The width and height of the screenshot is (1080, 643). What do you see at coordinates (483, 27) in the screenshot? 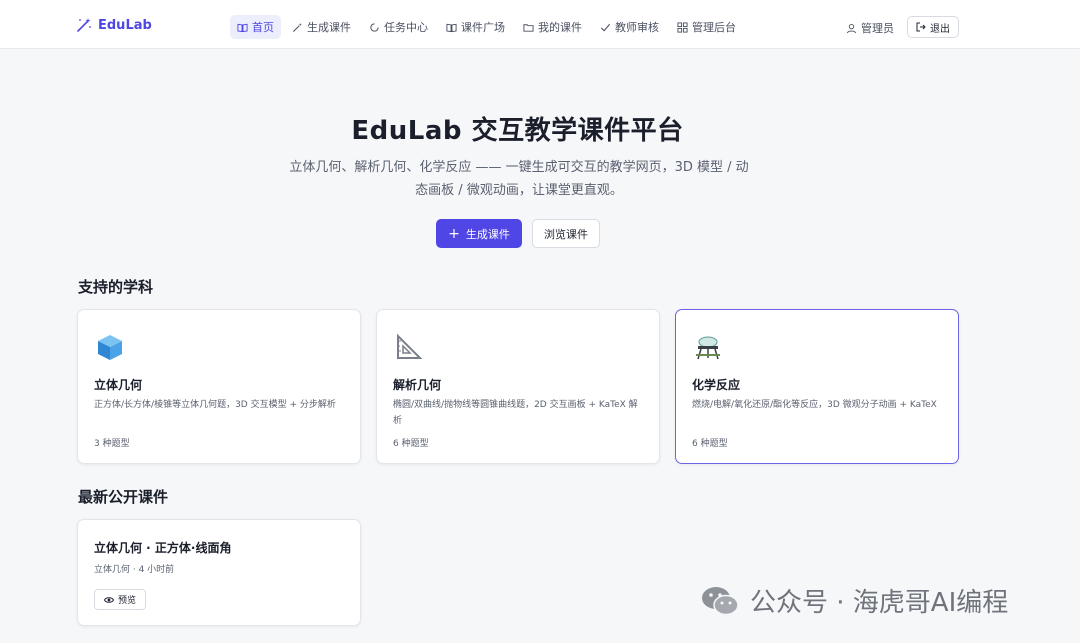
I see `nav-item-label: 课件广场` at bounding box center [483, 27].